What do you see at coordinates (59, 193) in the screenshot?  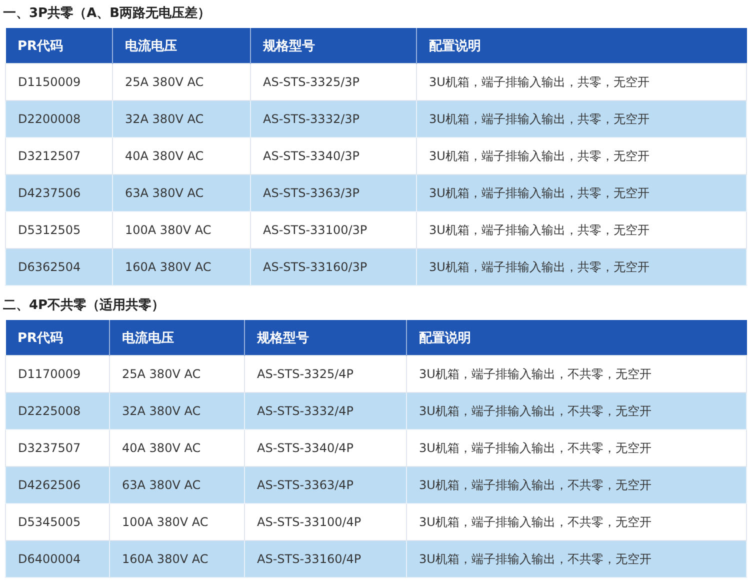 I see `table-cell: D4237506` at bounding box center [59, 193].